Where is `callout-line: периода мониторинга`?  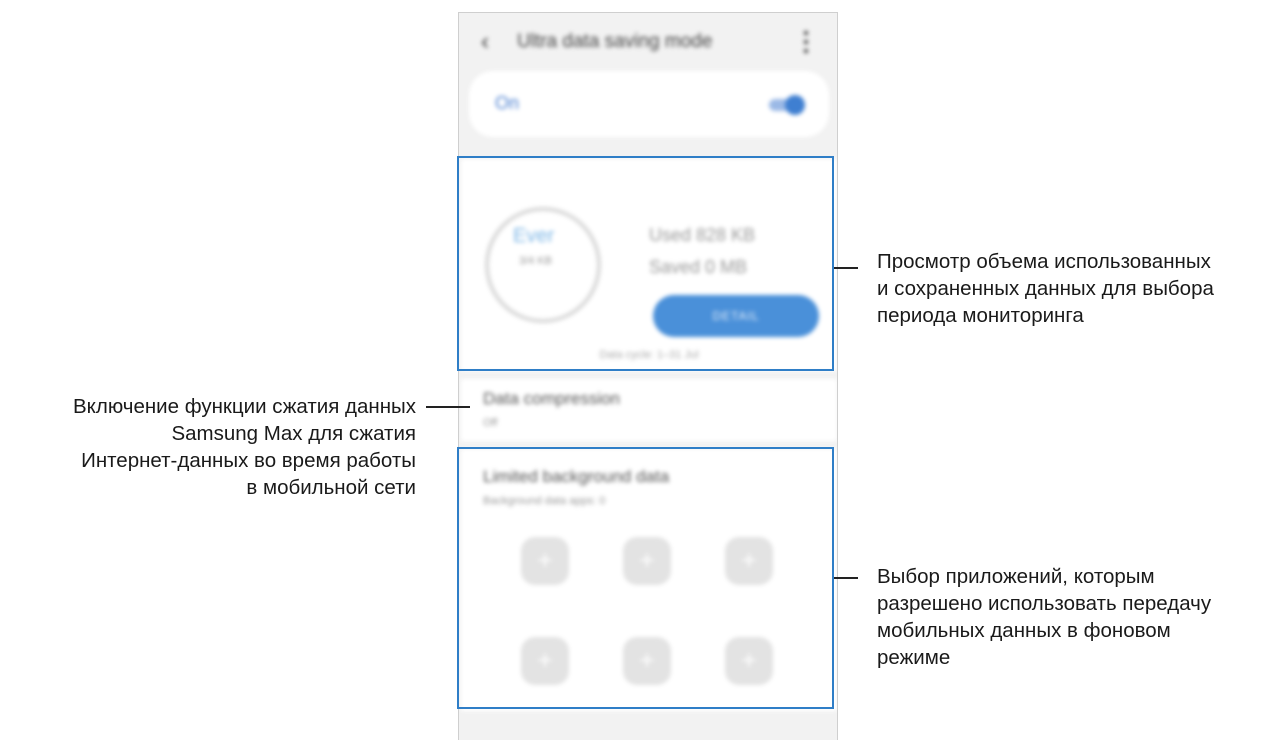 callout-line: периода мониторинга is located at coordinates (980, 315).